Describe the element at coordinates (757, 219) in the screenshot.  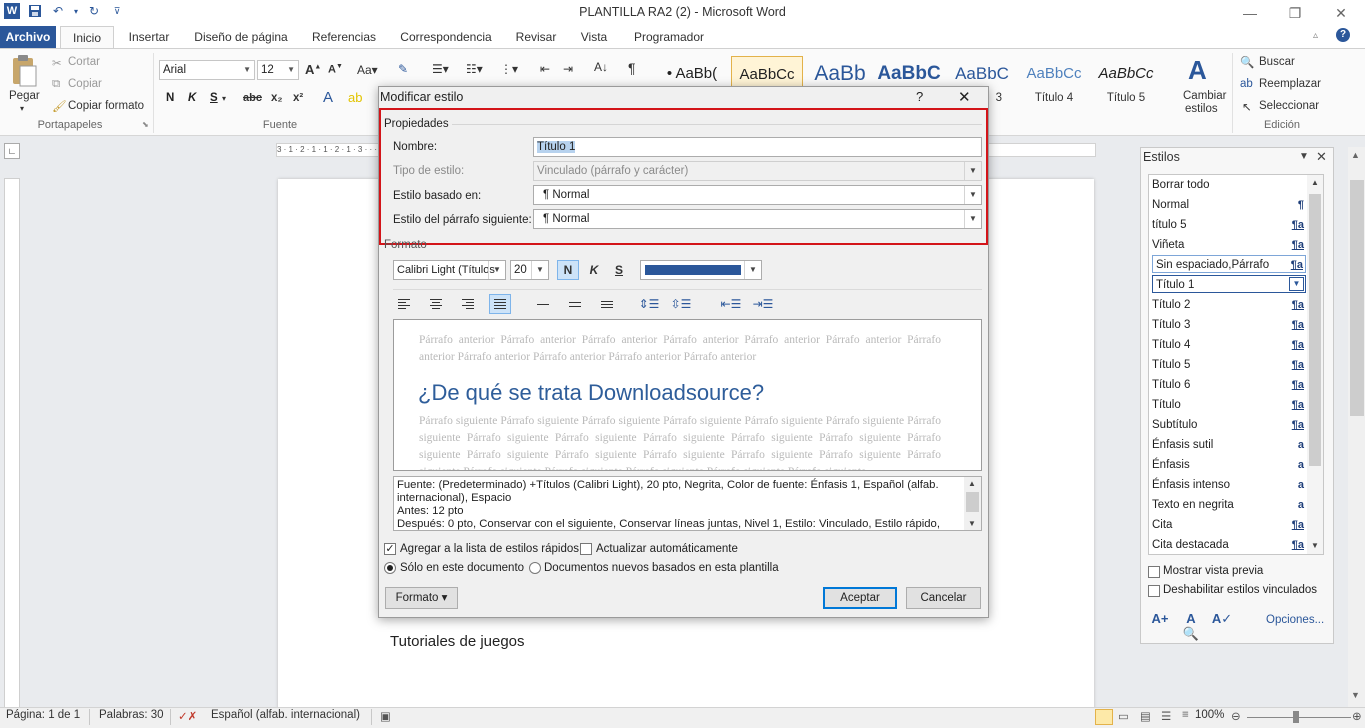
I see `next-style-select: ¶ Normal ▼` at that location.